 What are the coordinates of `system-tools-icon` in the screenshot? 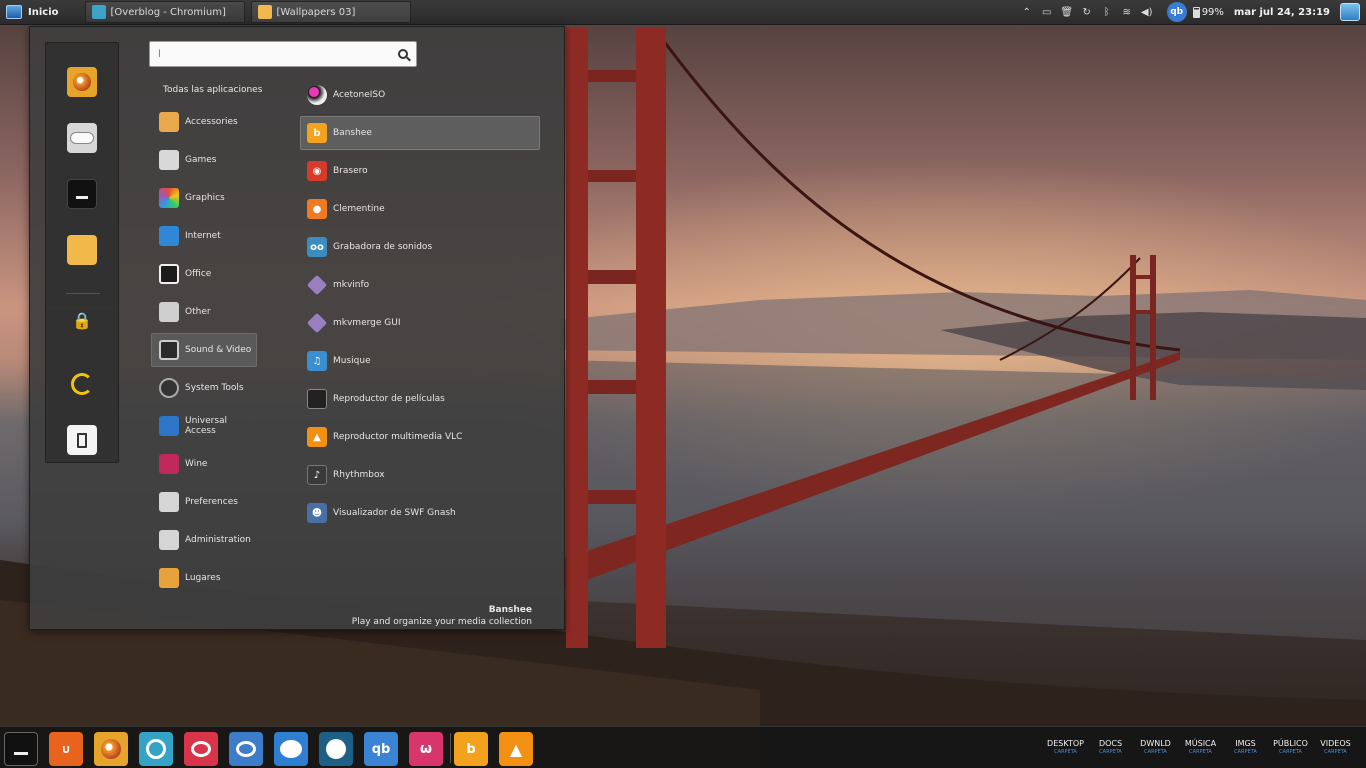 It's located at (169, 388).